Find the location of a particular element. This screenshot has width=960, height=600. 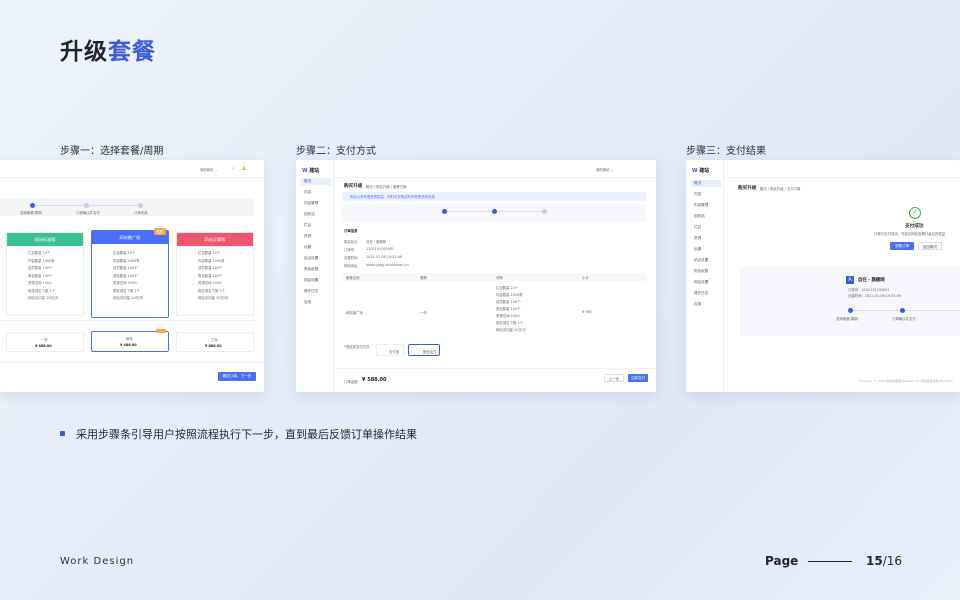

topbar is located at coordinates (842, 169).